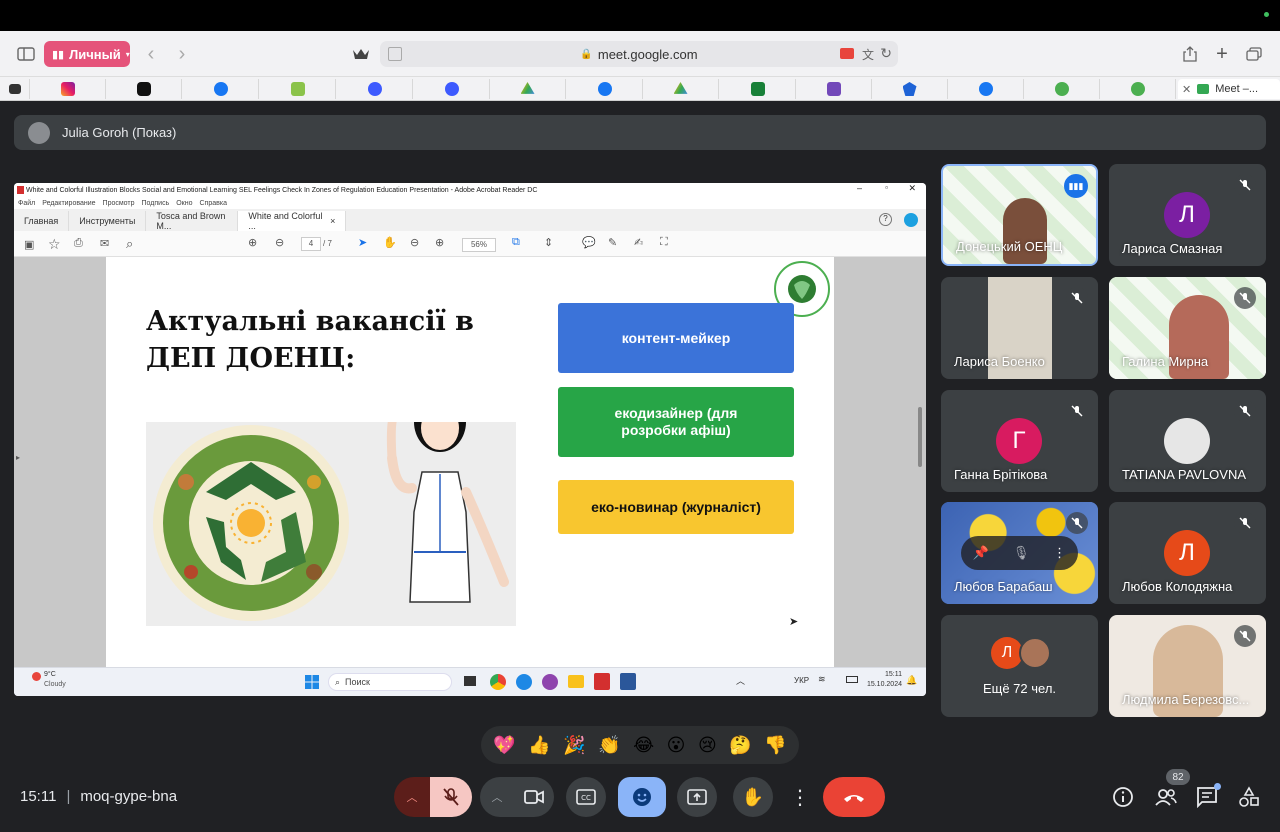 This screenshot has height=832, width=1280. What do you see at coordinates (151, 54) in the screenshot?
I see `back-button: ‹` at bounding box center [151, 54].